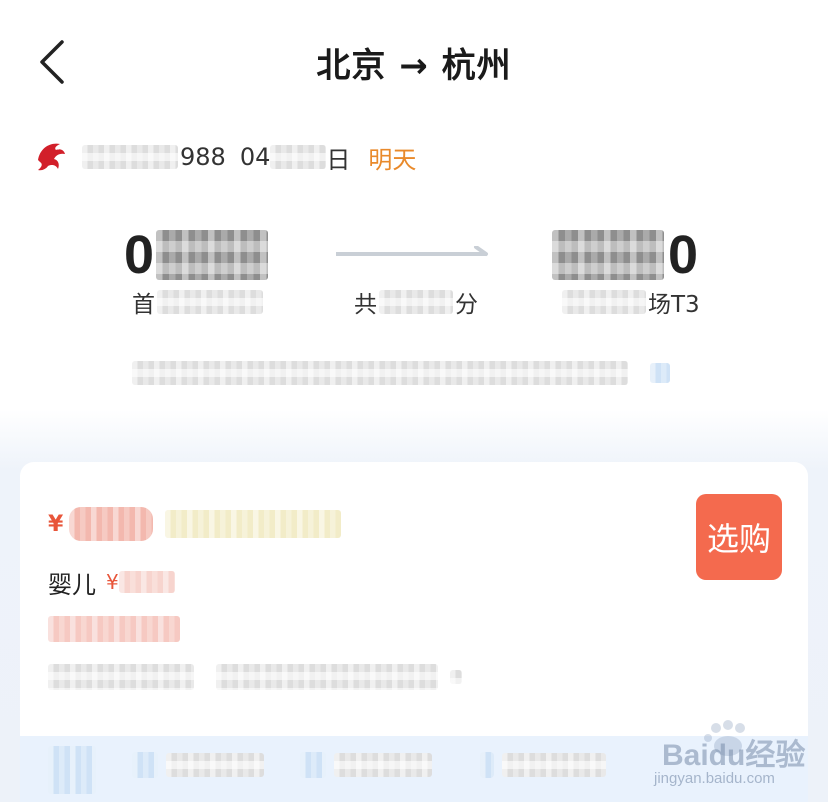 The height and width of the screenshot is (802, 828). I want to click on blurred-cabin-rule, so click(114, 629).